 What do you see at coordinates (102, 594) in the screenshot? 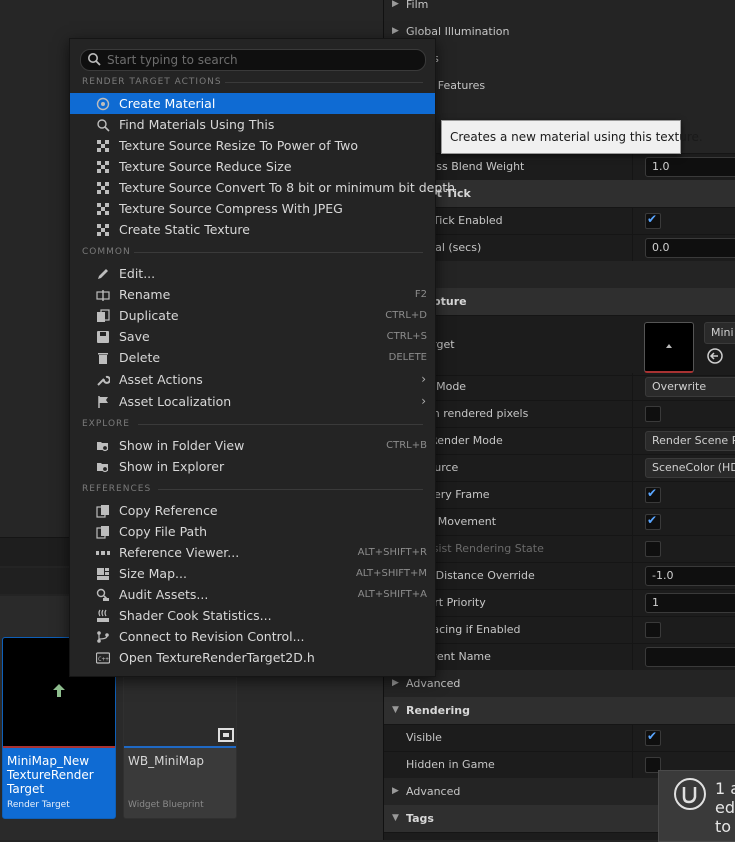
I see `audit-icon` at bounding box center [102, 594].